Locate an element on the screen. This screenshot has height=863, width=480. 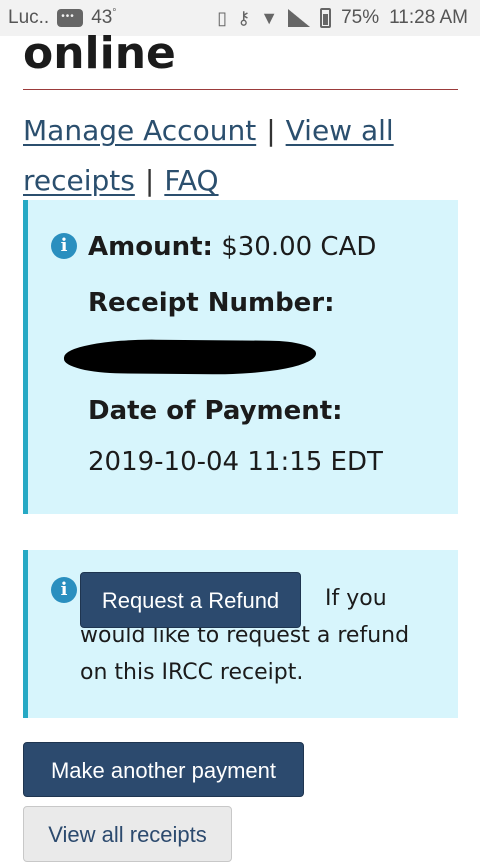
page-title: online is located at coordinates (99, 53).